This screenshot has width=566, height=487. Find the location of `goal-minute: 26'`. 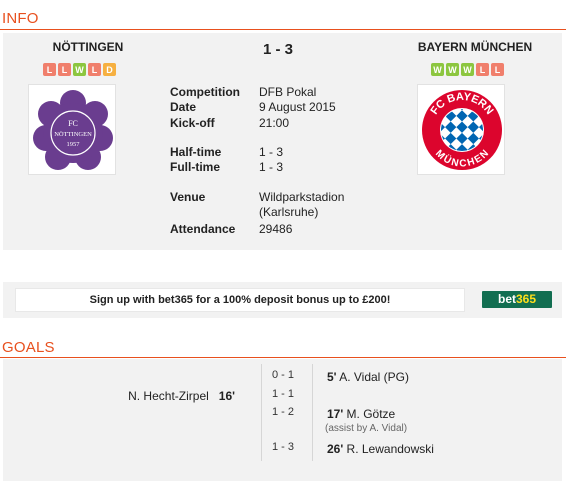

goal-minute: 26' is located at coordinates (335, 449).